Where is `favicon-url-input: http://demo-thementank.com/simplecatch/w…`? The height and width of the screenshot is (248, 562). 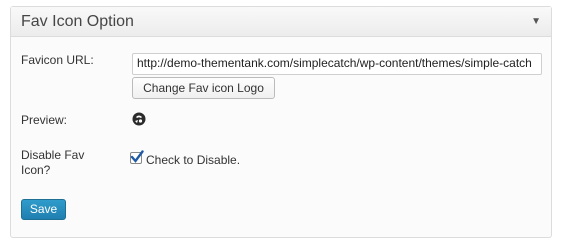 favicon-url-input: http://demo-thementank.com/simplecatch/w… is located at coordinates (337, 64).